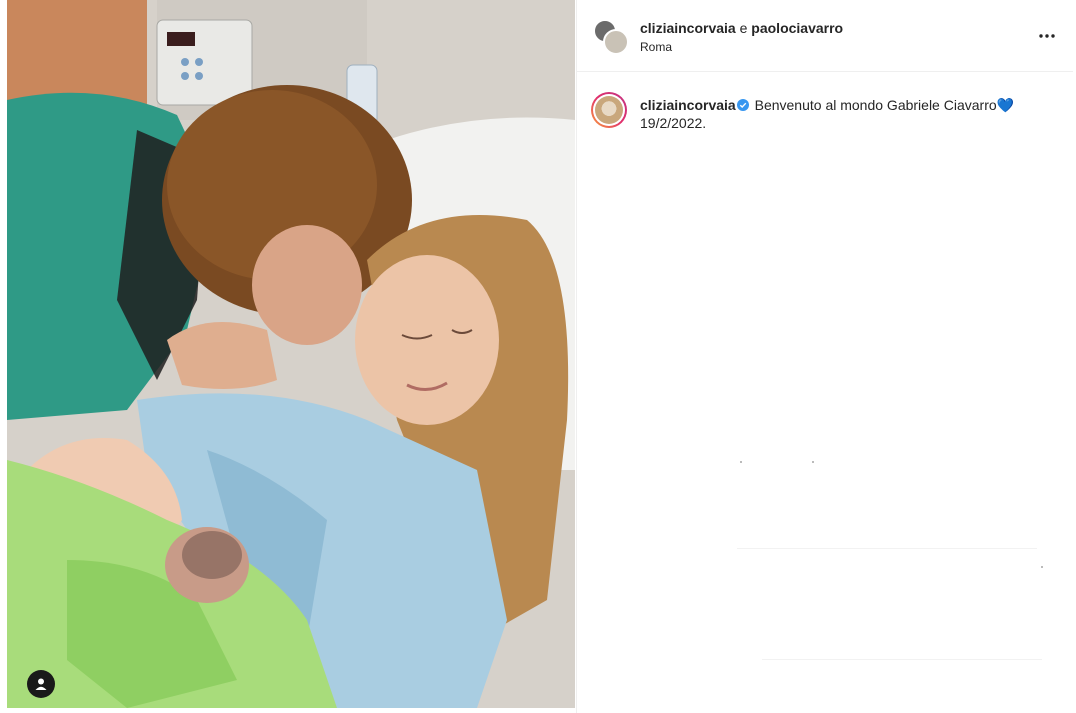 Image resolution: width=1076 pixels, height=713 pixels. I want to click on more-options-icon, so click(1047, 36).